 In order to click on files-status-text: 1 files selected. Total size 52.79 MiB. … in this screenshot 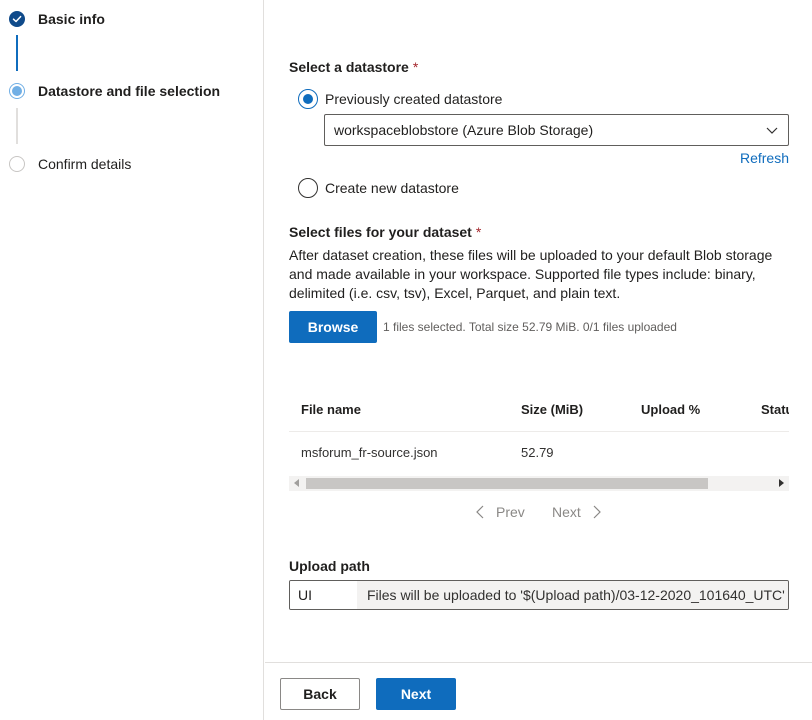, I will do `click(530, 327)`.